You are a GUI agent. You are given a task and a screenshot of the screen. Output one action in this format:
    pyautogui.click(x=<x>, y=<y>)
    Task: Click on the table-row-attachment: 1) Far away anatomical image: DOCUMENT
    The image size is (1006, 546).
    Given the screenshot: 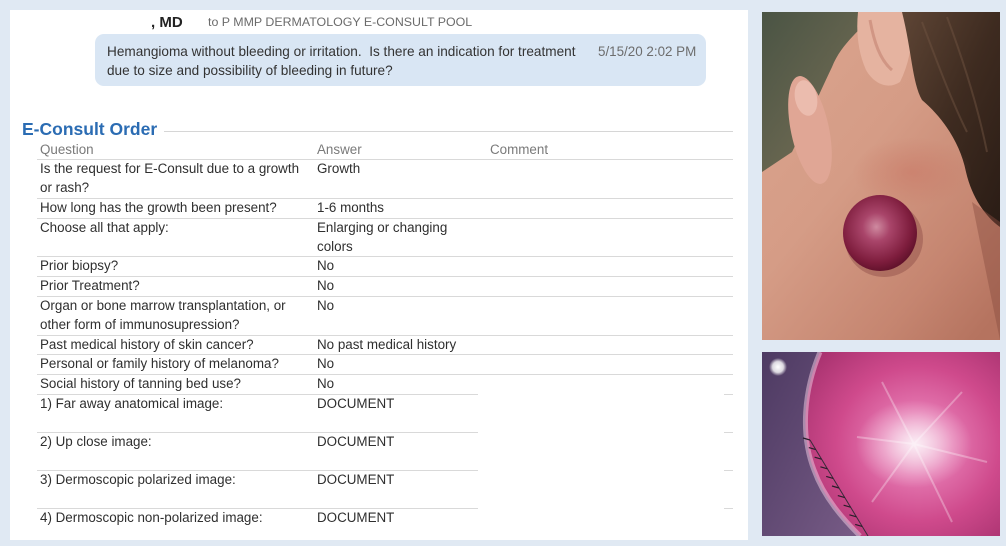 What is the action you would take?
    pyautogui.click(x=385, y=414)
    